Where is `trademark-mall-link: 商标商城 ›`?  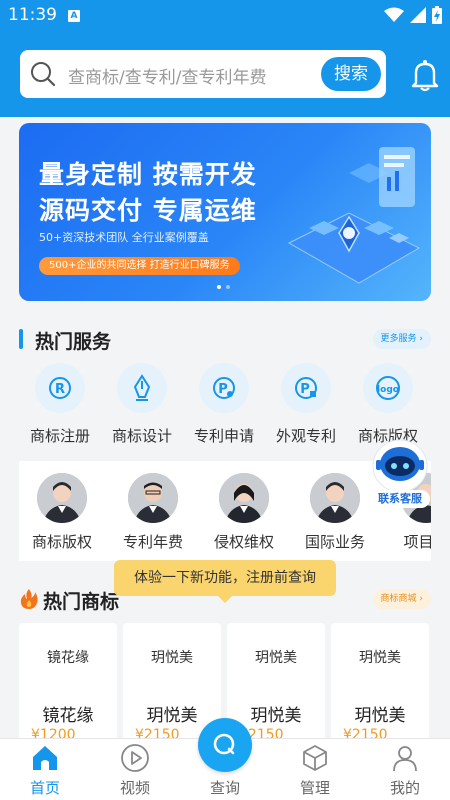
trademark-mall-link: 商标商城 › is located at coordinates (401, 599).